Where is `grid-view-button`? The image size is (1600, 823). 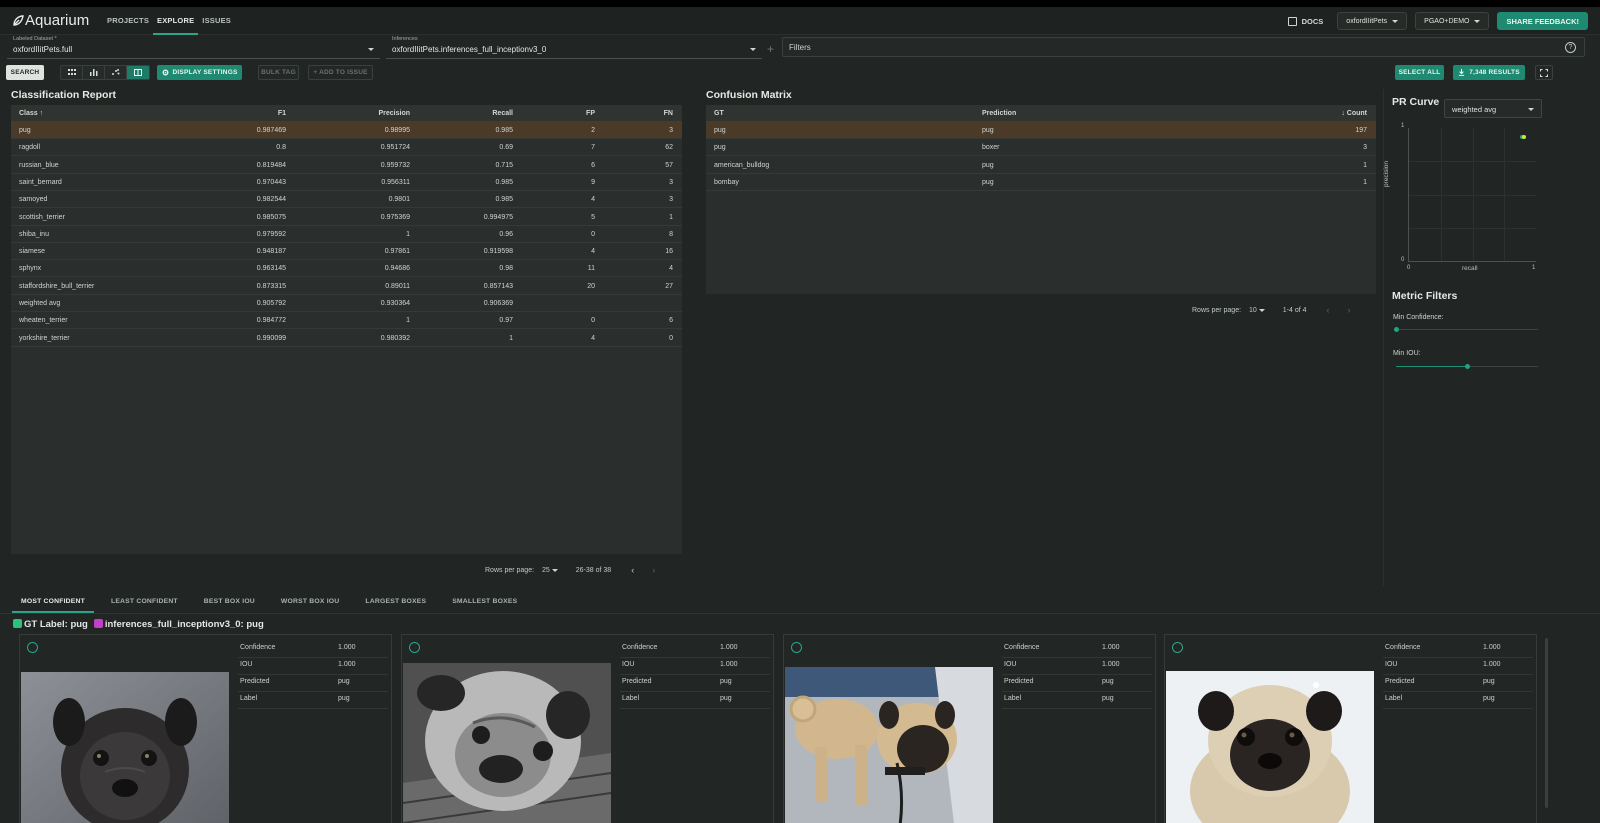 grid-view-button is located at coordinates (72, 72).